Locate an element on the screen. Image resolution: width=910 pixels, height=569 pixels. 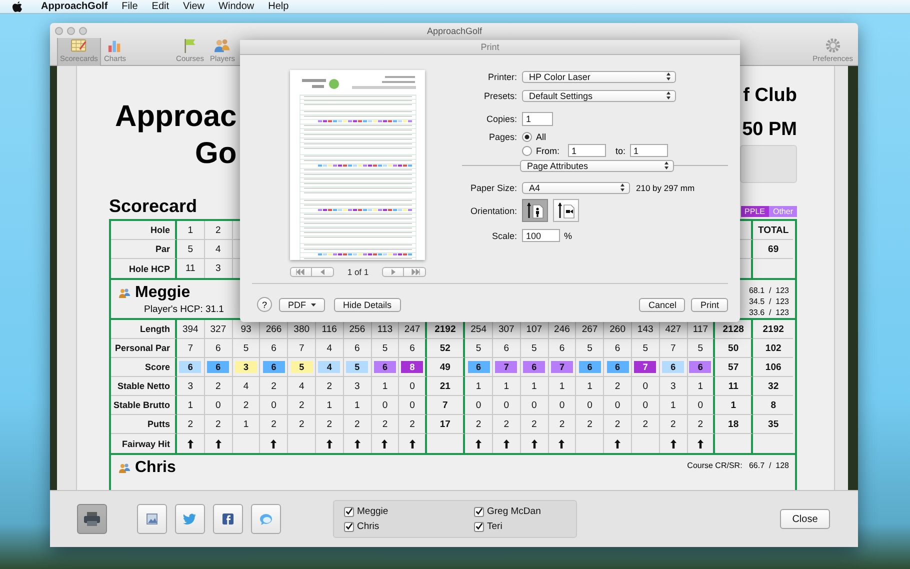
rating-text: Course CR/SR: 66.7 / 128 is located at coordinates (738, 465).